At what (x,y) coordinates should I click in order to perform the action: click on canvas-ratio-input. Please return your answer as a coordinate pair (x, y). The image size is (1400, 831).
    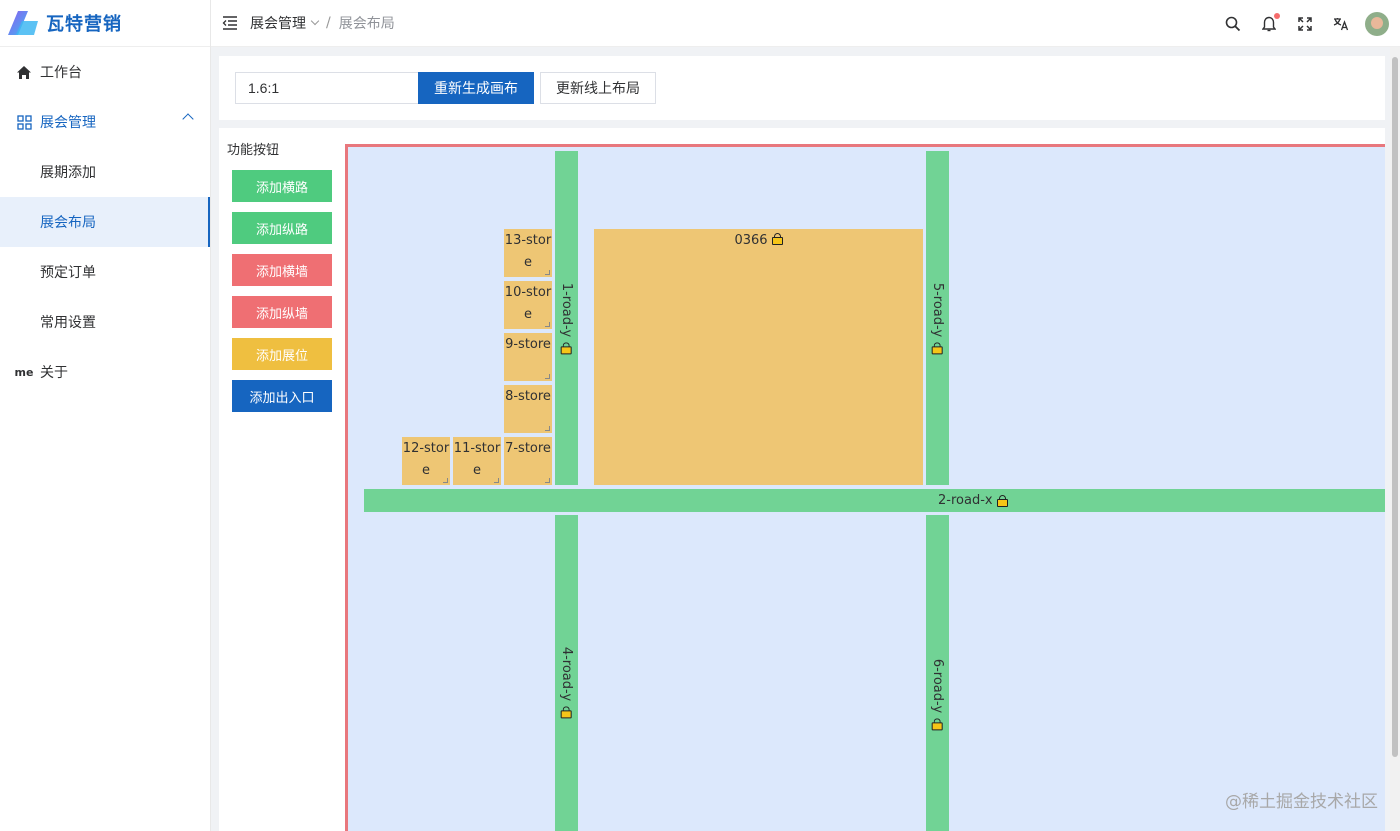
    Looking at the image, I should click on (327, 88).